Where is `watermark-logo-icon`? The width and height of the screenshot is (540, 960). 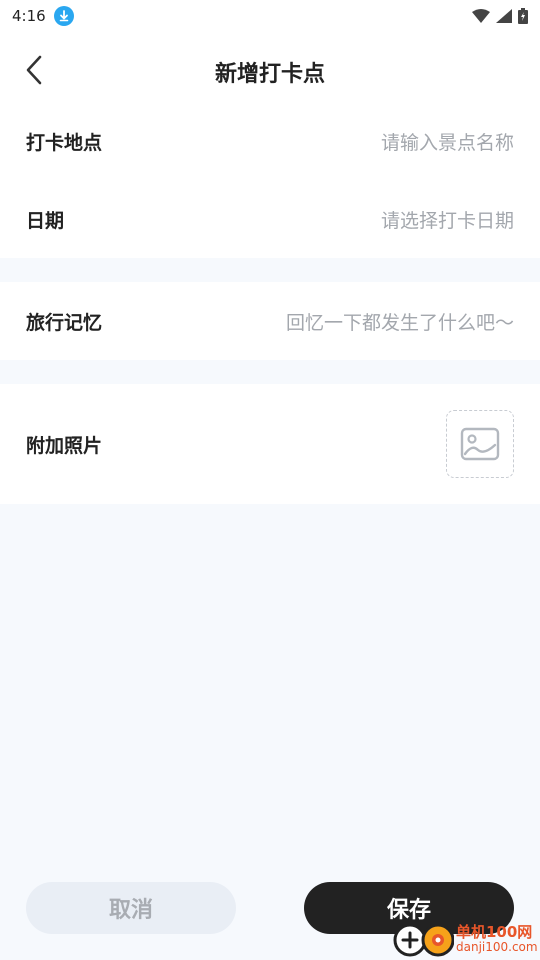 watermark-logo-icon is located at coordinates (423, 940).